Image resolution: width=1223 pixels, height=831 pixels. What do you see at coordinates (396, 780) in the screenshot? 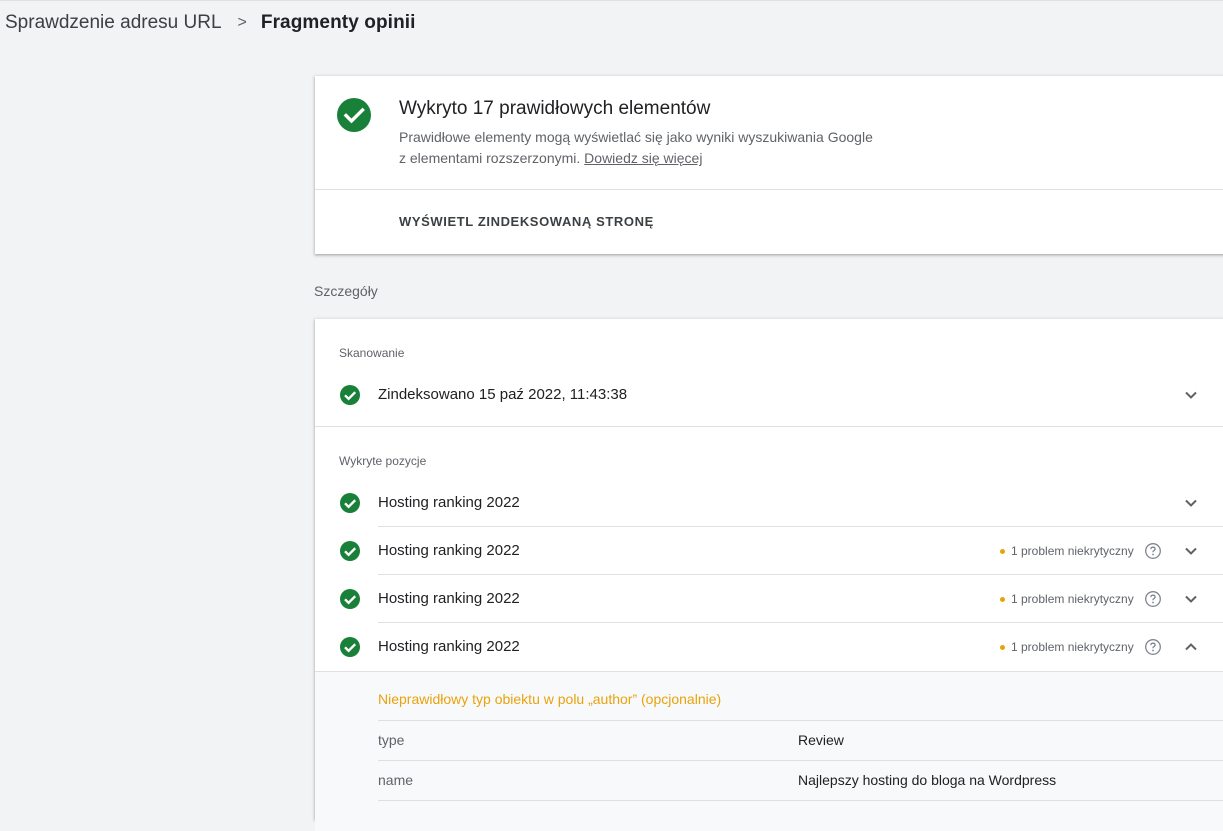
I see `property-key: name` at bounding box center [396, 780].